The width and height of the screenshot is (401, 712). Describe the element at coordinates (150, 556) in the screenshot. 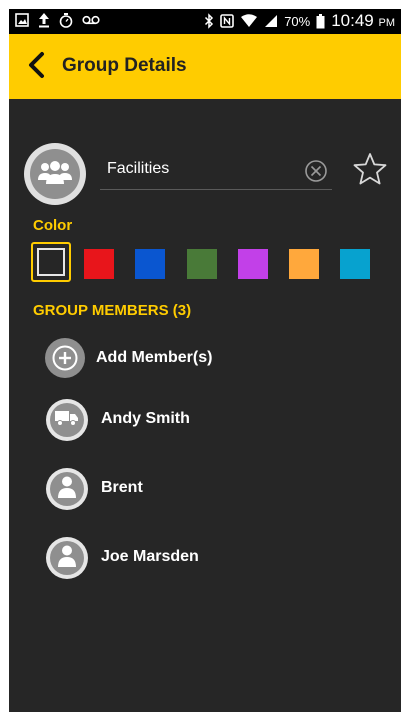

I see `member-name: Joe Marsden` at that location.